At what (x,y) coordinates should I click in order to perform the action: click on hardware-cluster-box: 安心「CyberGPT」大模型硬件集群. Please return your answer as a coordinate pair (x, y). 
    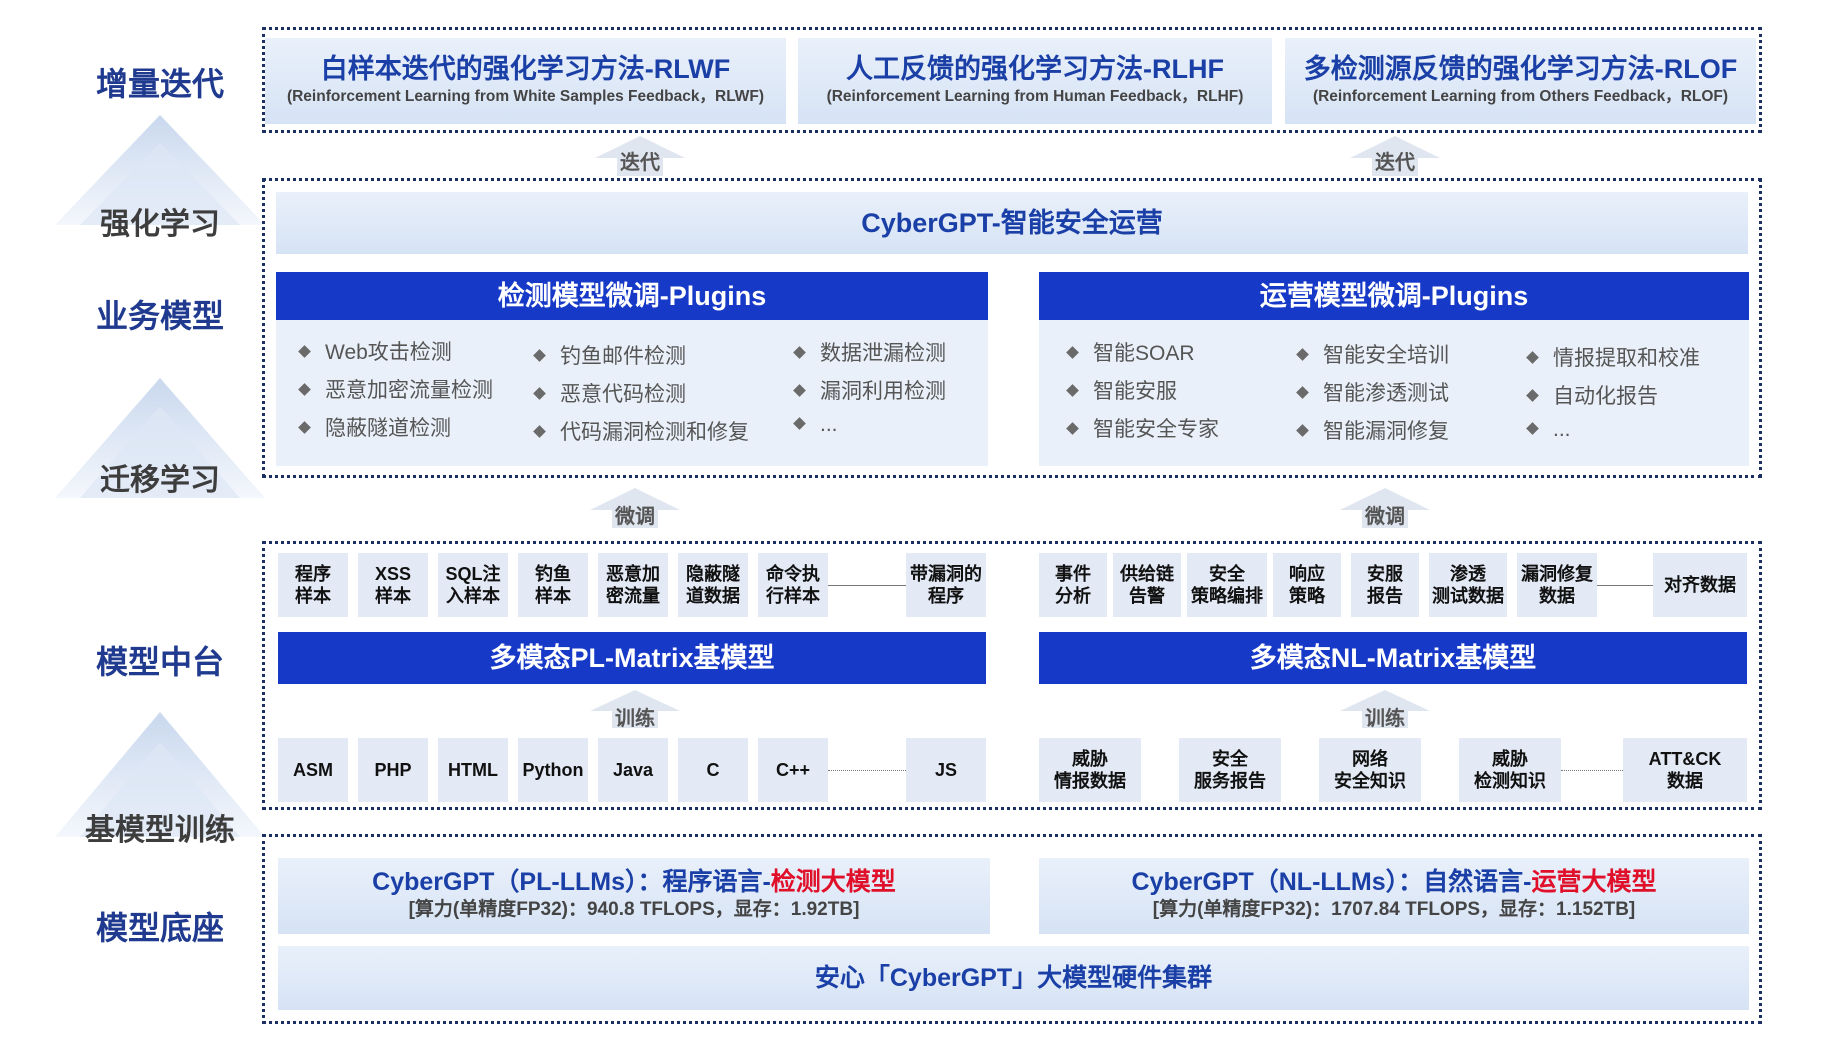
    Looking at the image, I should click on (1013, 978).